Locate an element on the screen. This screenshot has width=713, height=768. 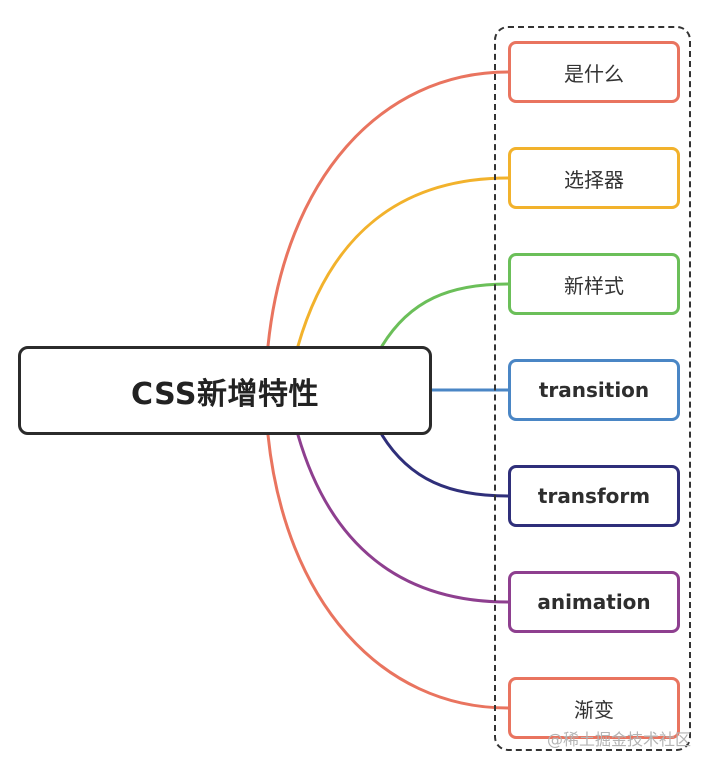
watermark: @稀土掘金技术社区 is located at coordinates (618, 739).